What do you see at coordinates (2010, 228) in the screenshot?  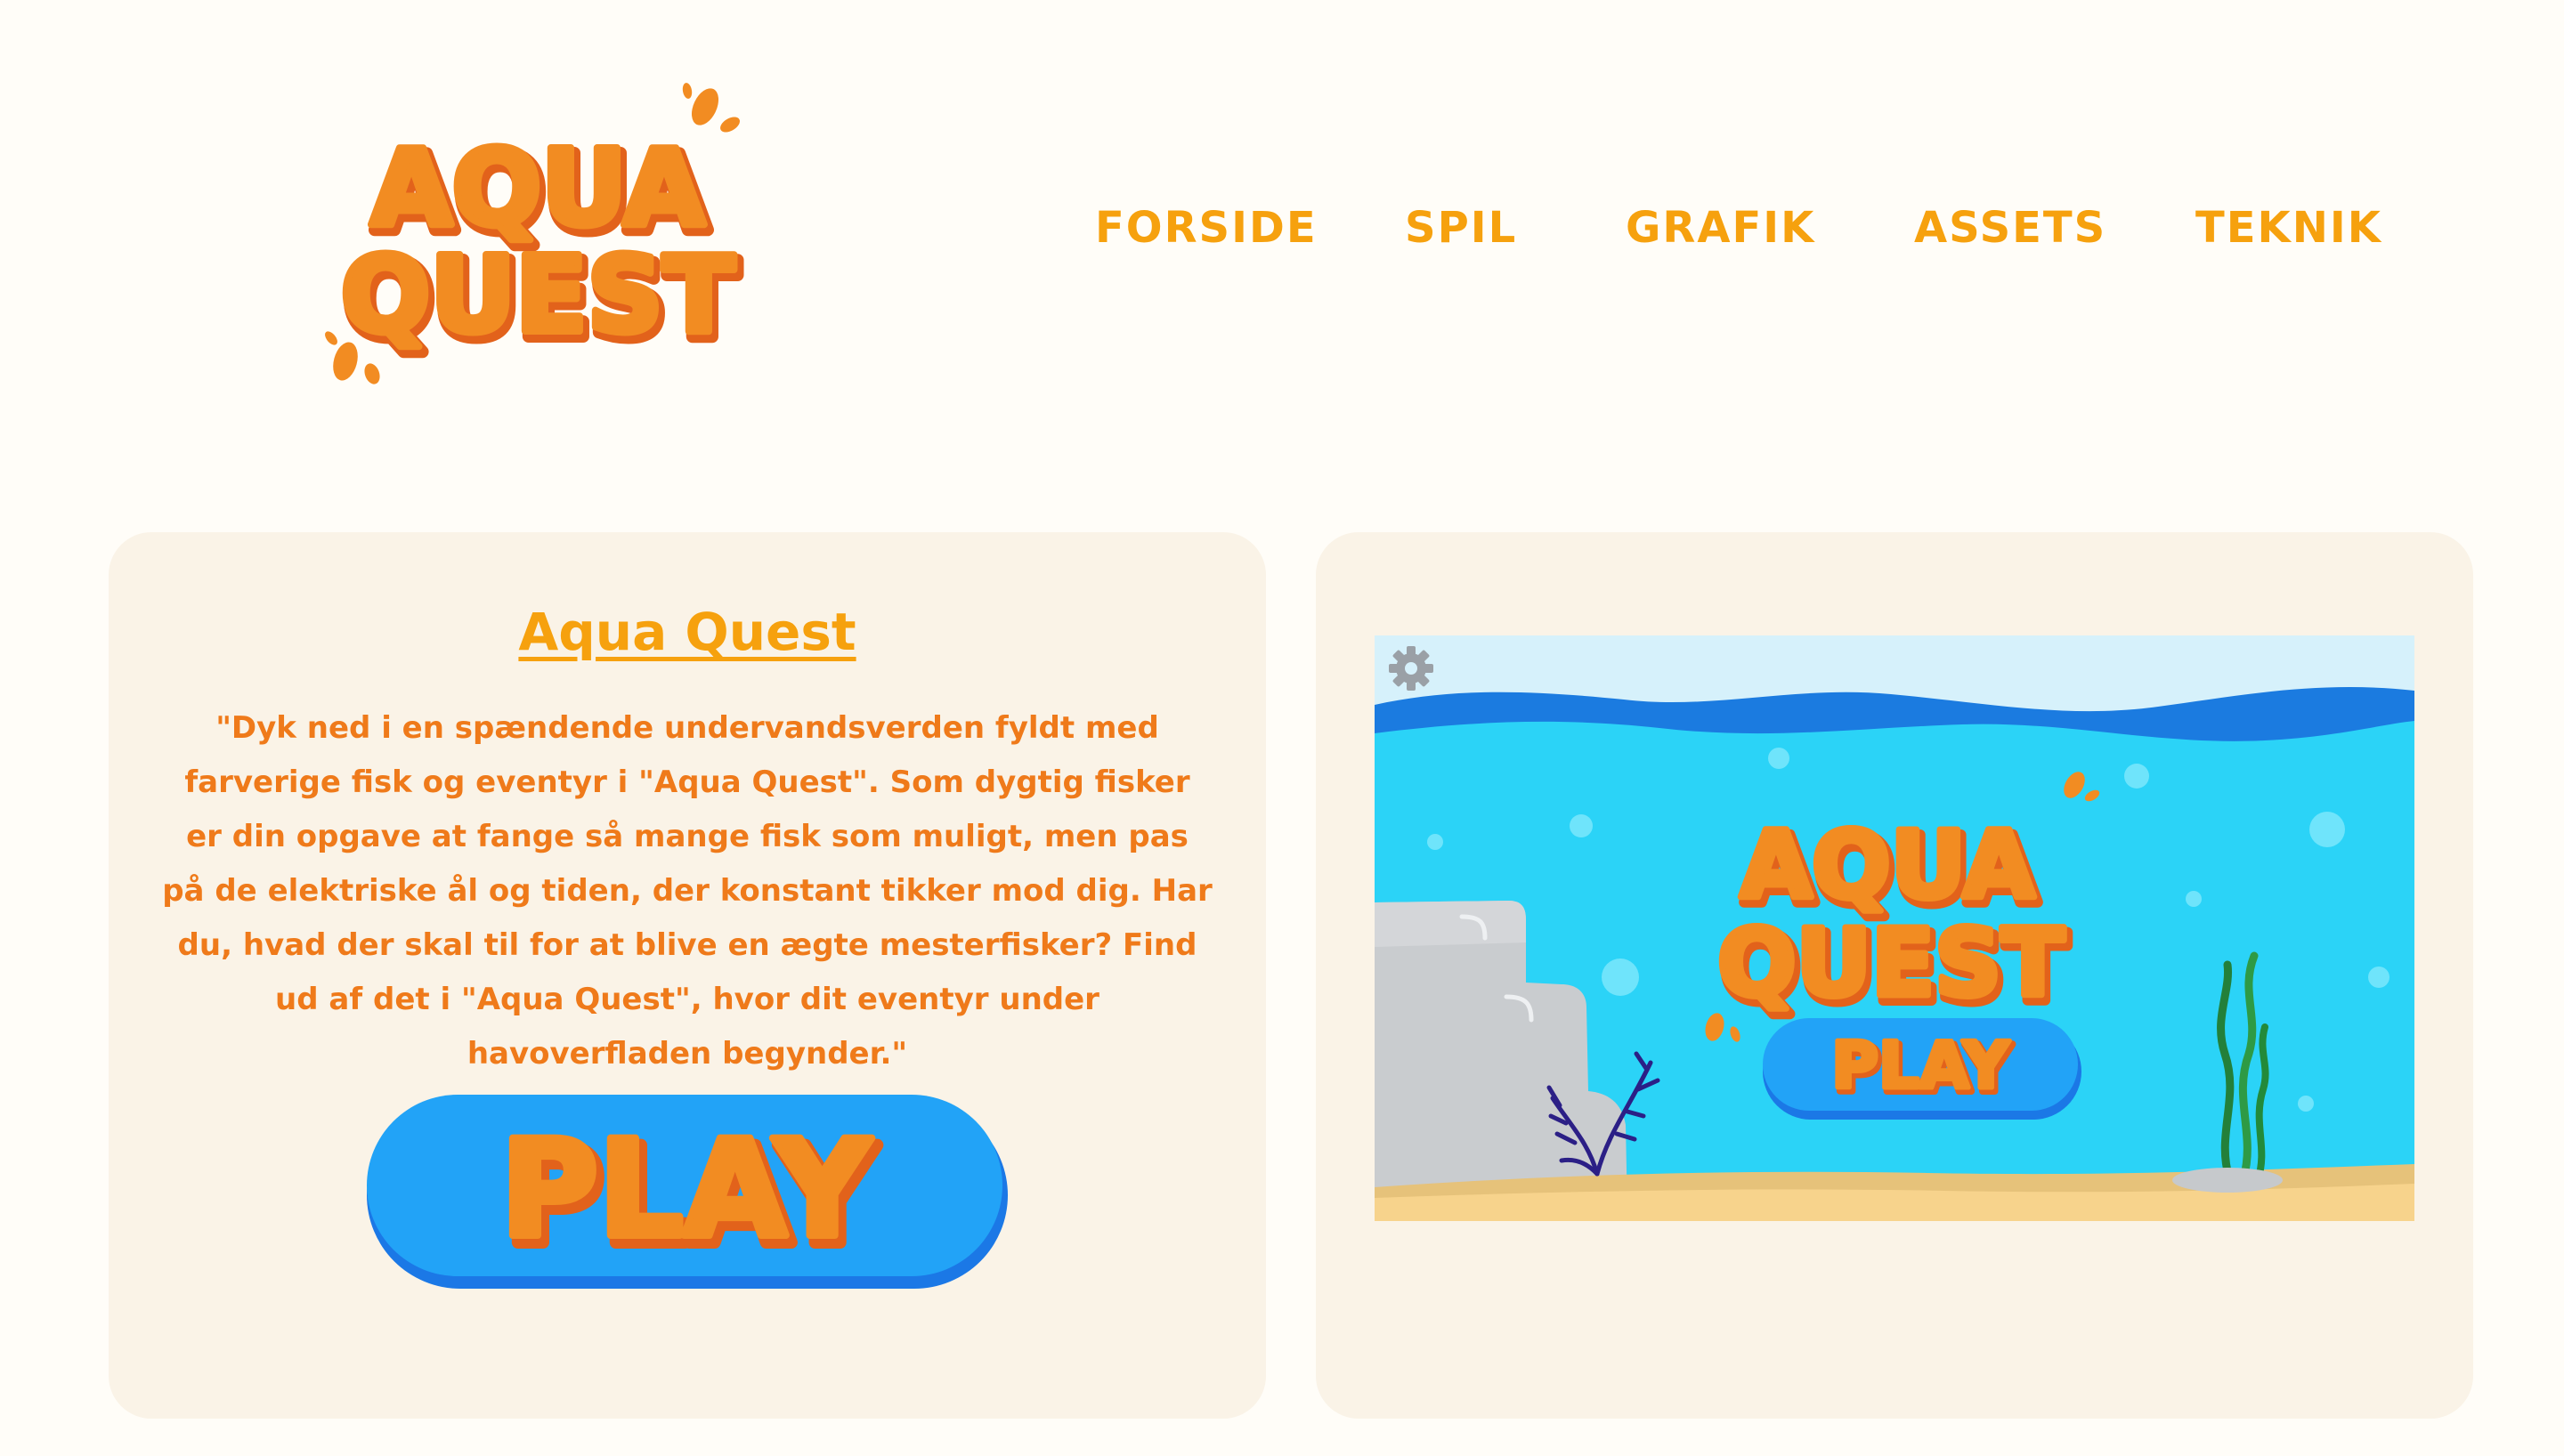 I see `nav-item-assets: ASSETS` at bounding box center [2010, 228].